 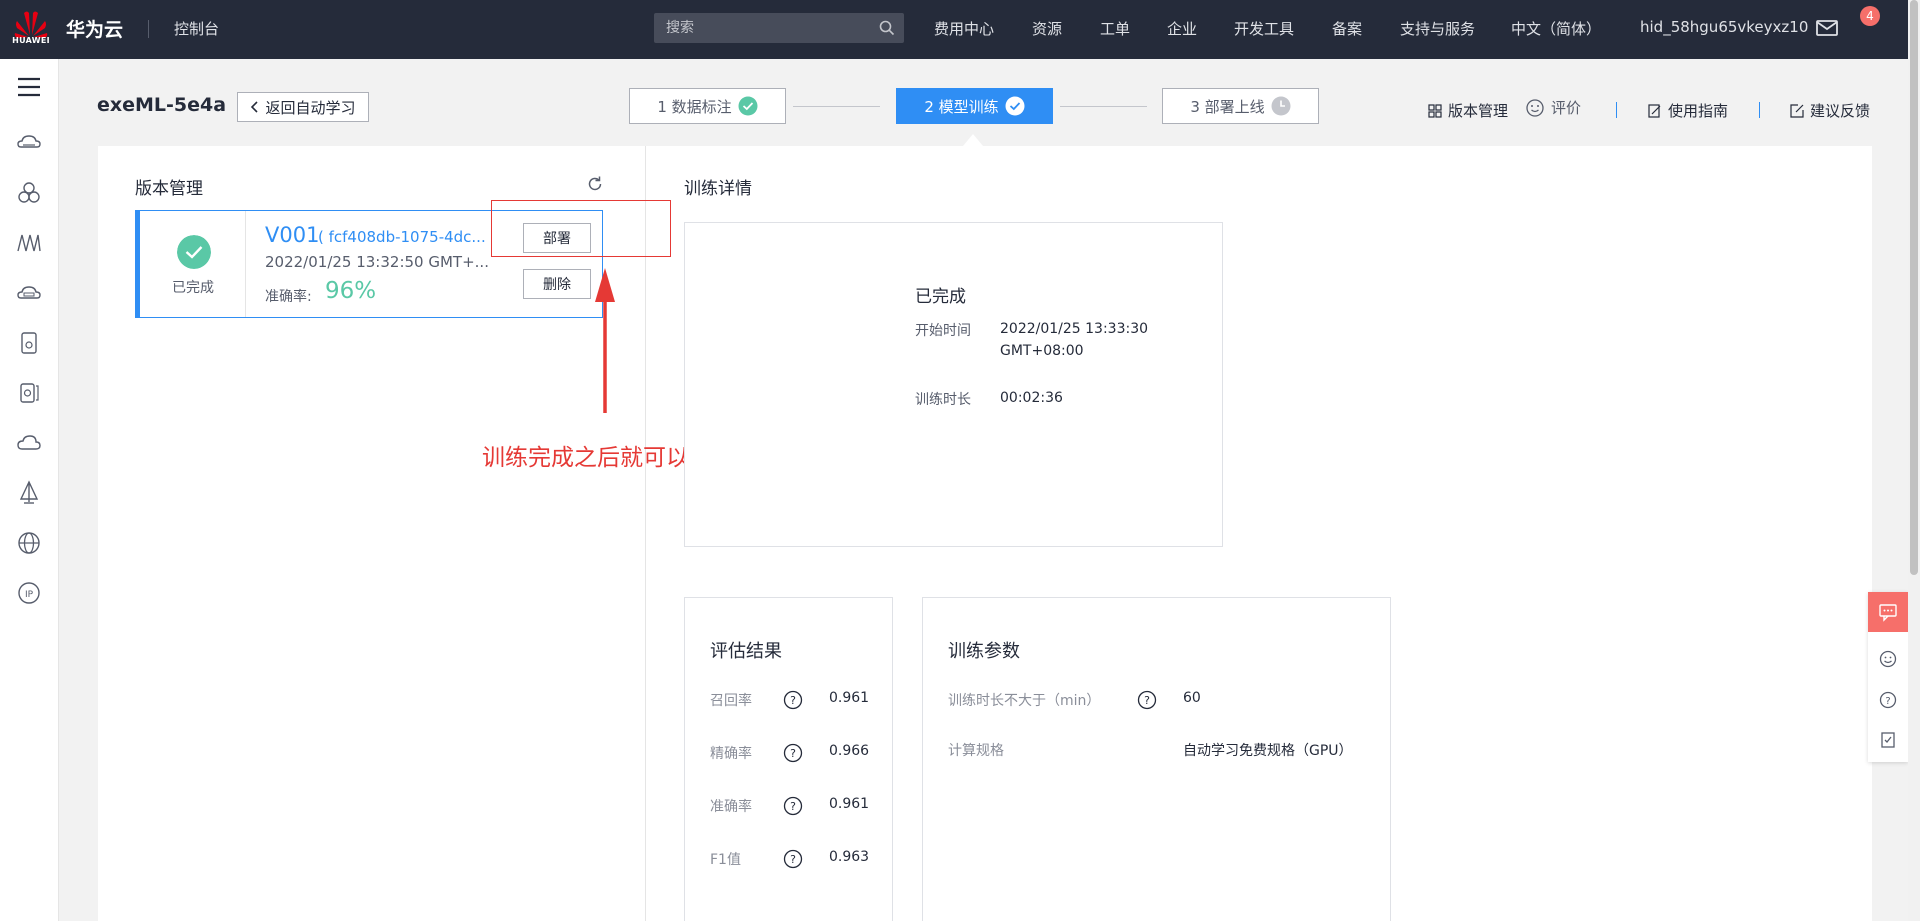 I want to click on nav-filing: 备案, so click(x=1347, y=28).